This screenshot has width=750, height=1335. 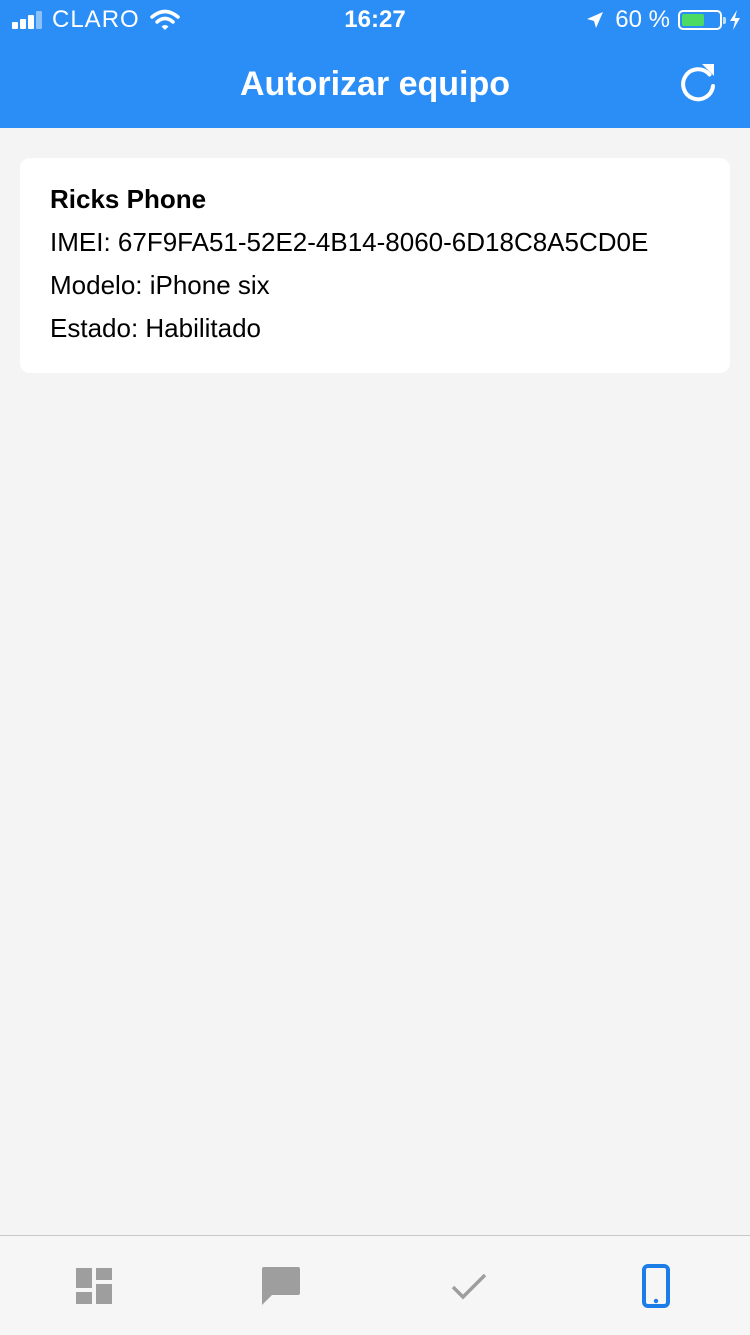 I want to click on phone-icon, so click(x=656, y=1286).